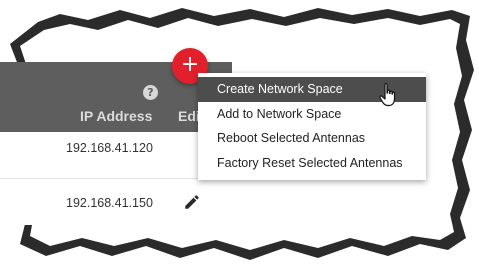  I want to click on question-circle-icon: ?, so click(150, 92).